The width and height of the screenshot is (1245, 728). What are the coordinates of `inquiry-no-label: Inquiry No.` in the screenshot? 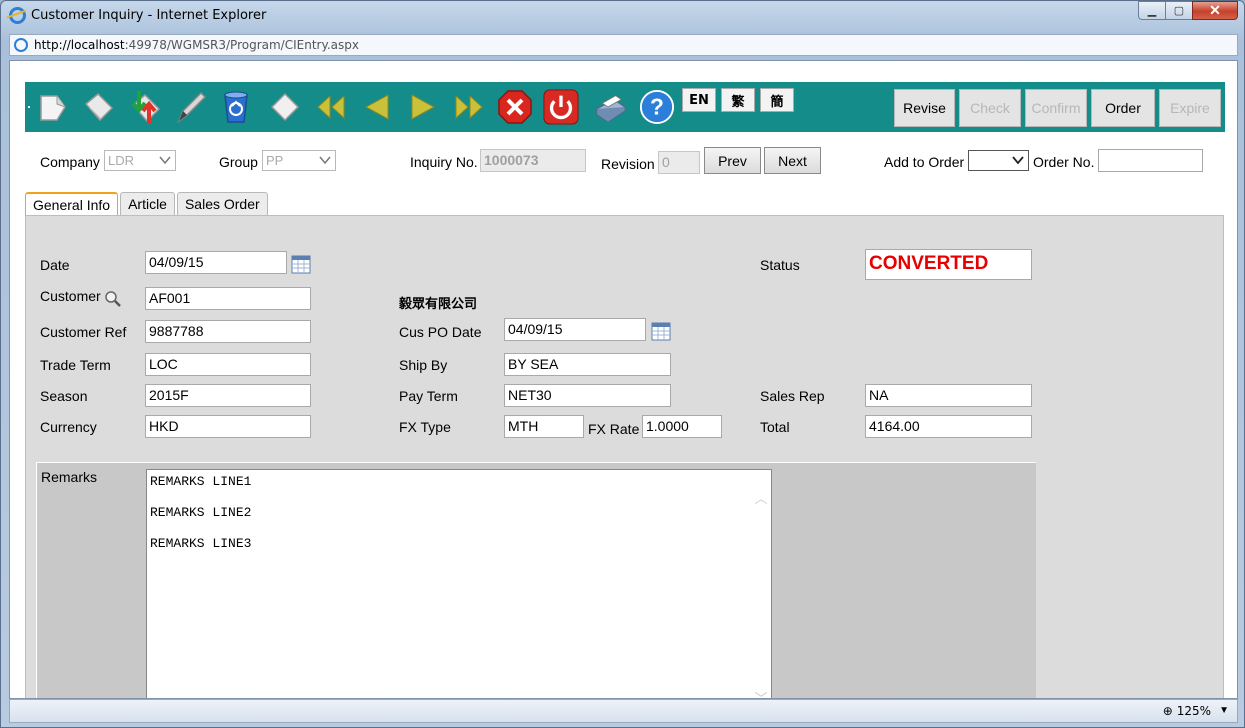 It's located at (444, 162).